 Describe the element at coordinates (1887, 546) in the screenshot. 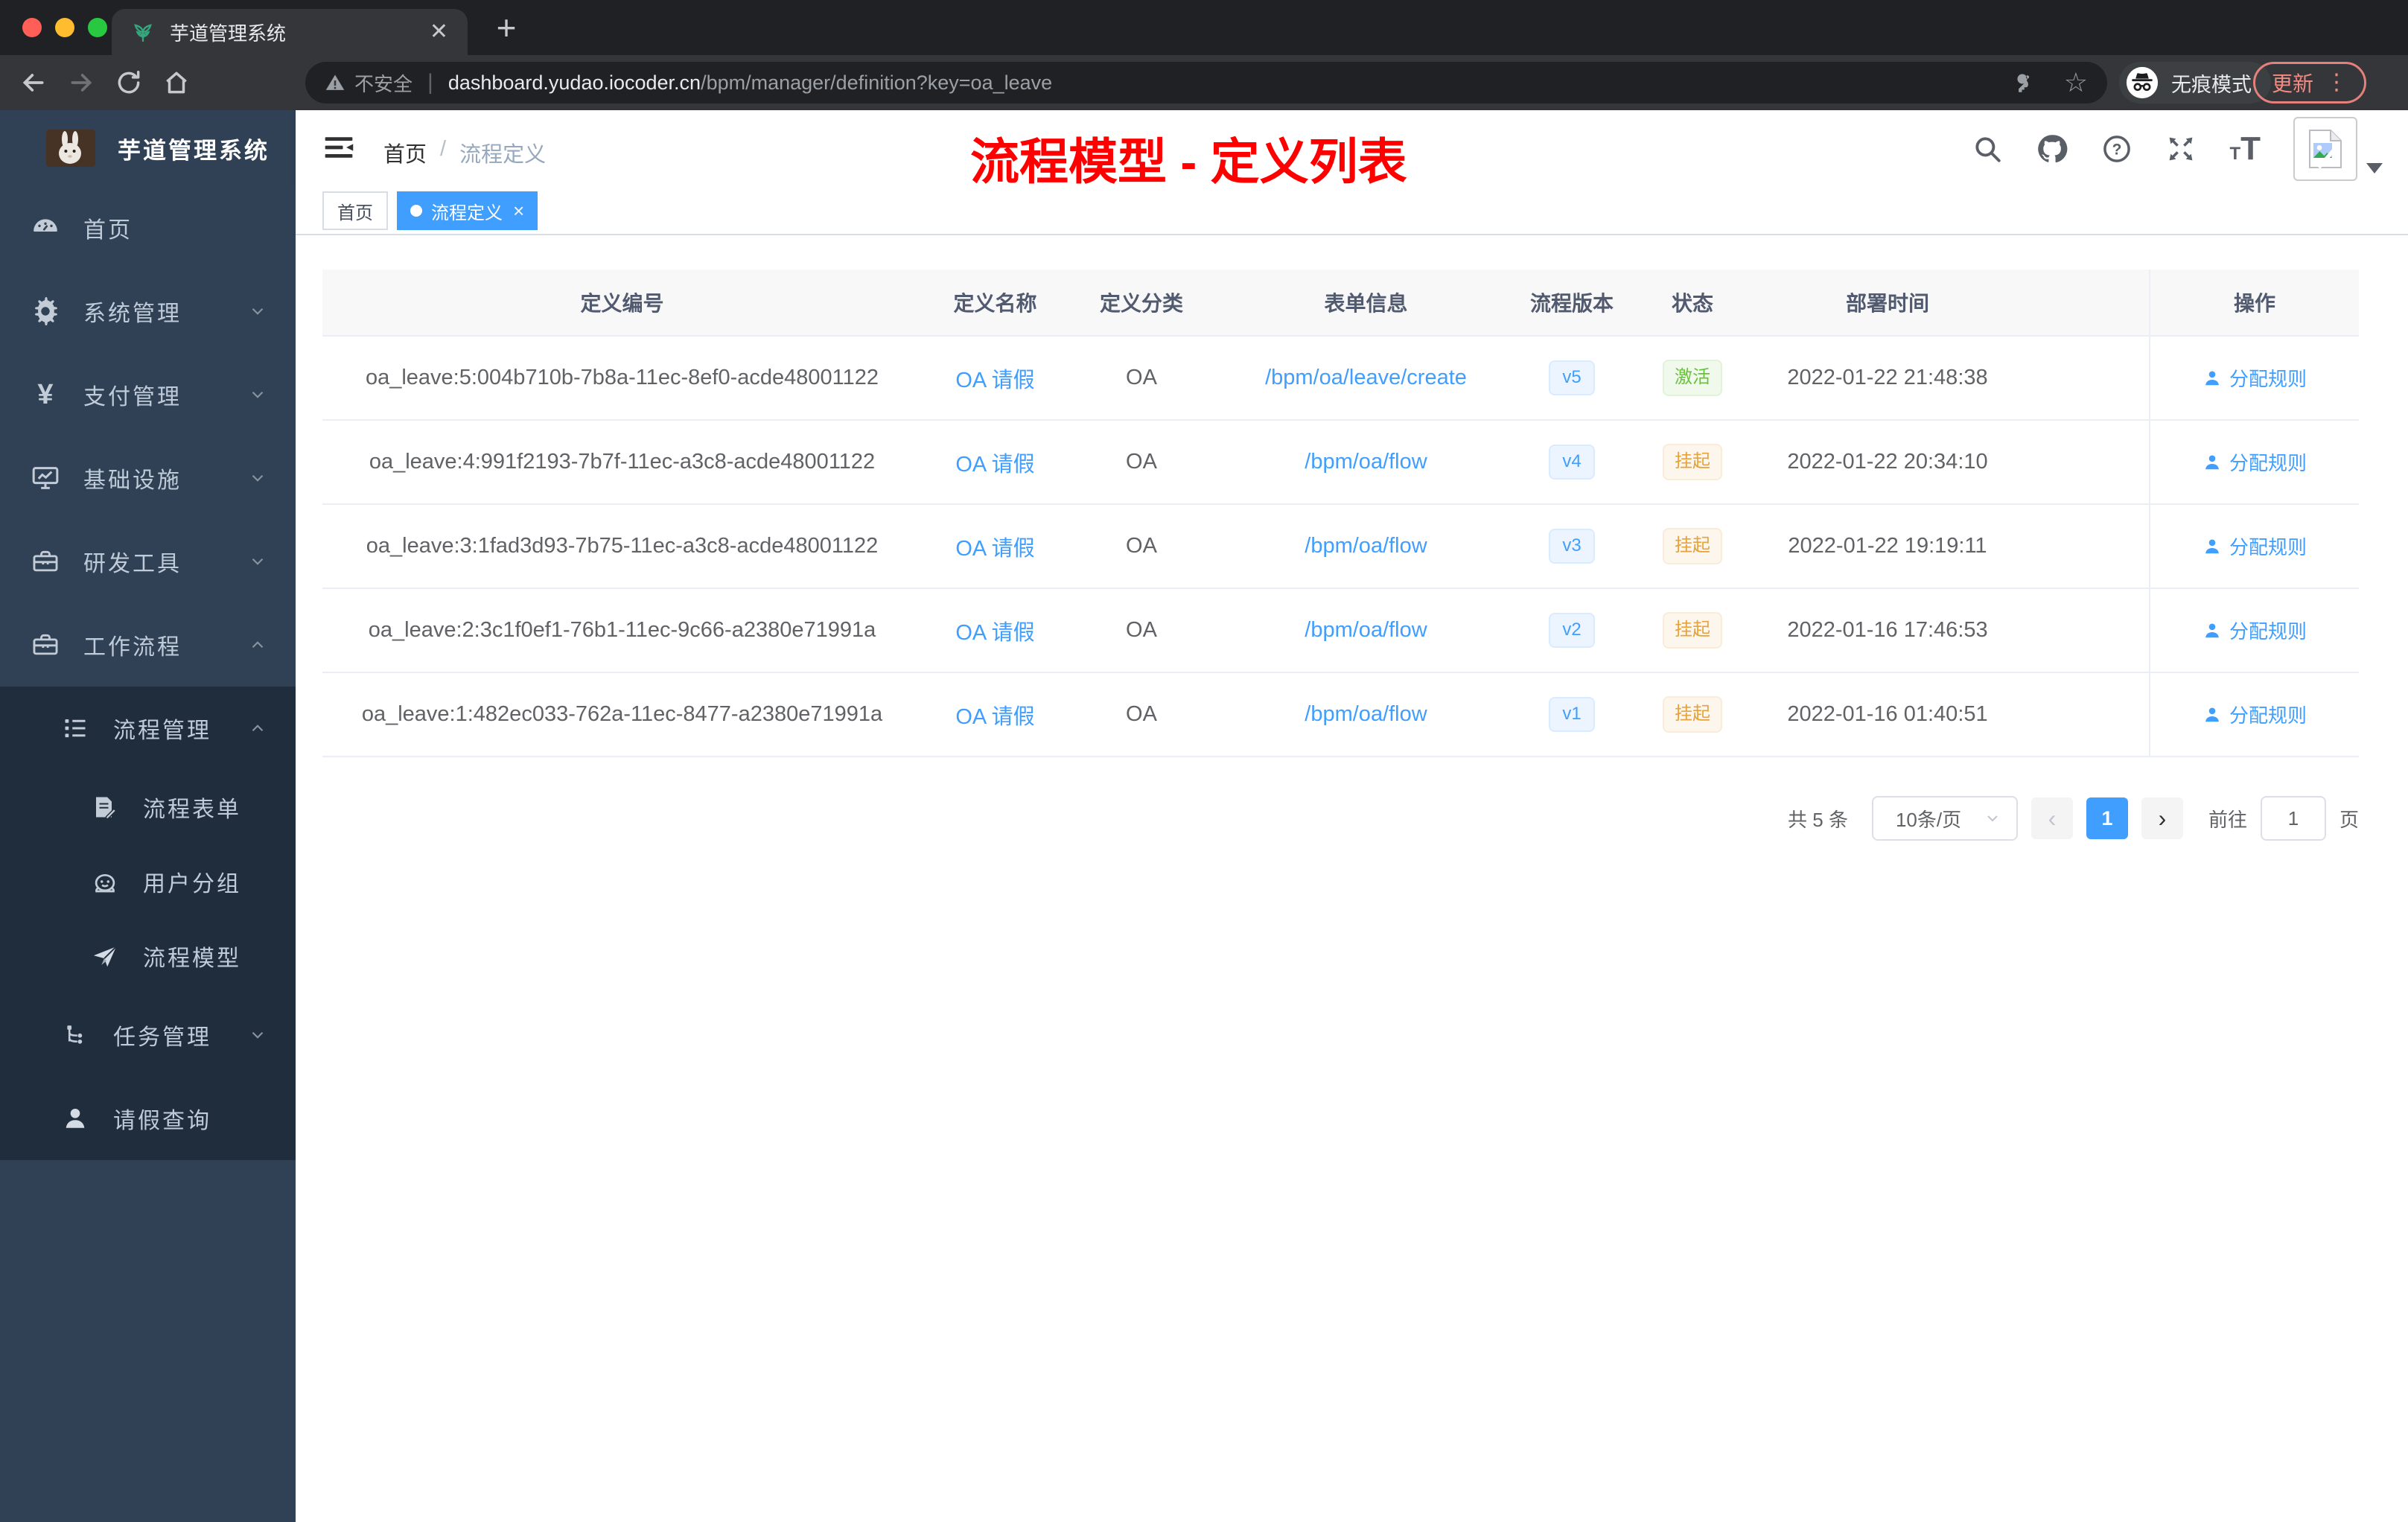

I see `deploy-time: 2022-01-22 19:19:11` at that location.